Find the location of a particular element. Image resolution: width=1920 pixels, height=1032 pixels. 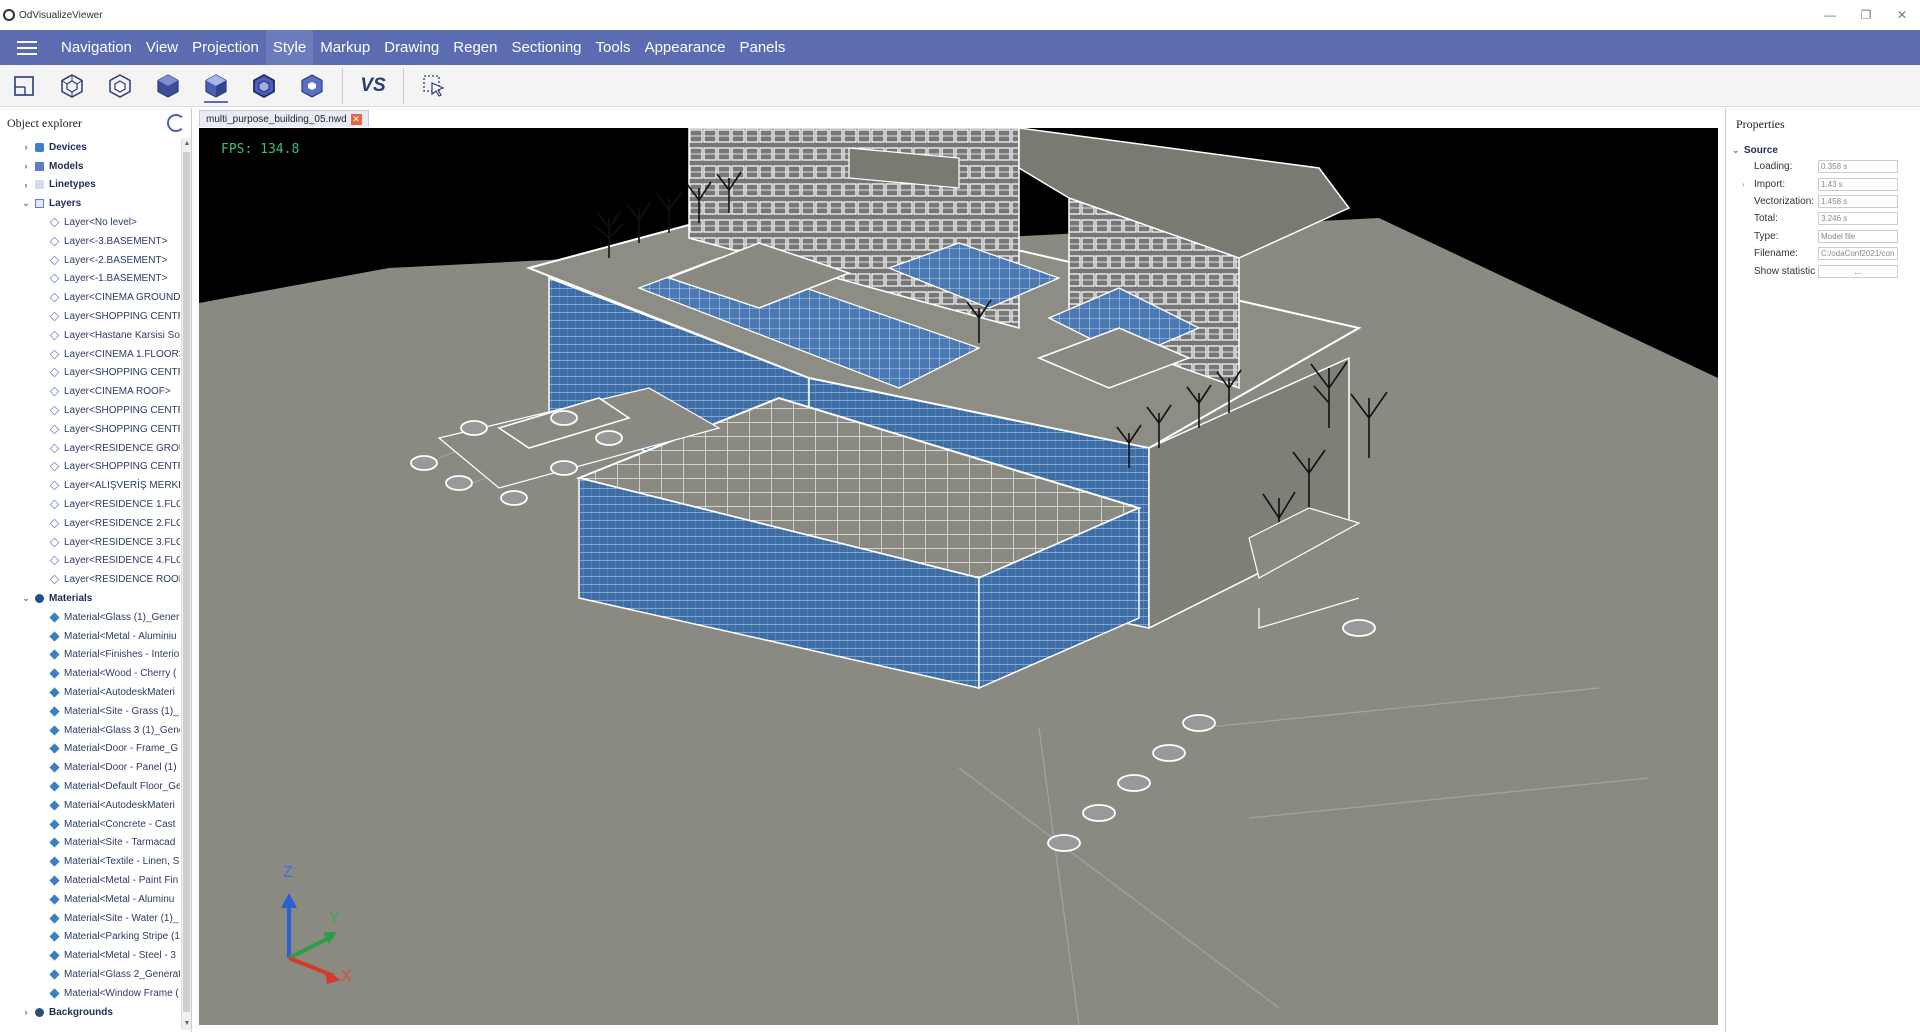

tree-item: Material<Metal - Steel - 3 is located at coordinates (90, 955).